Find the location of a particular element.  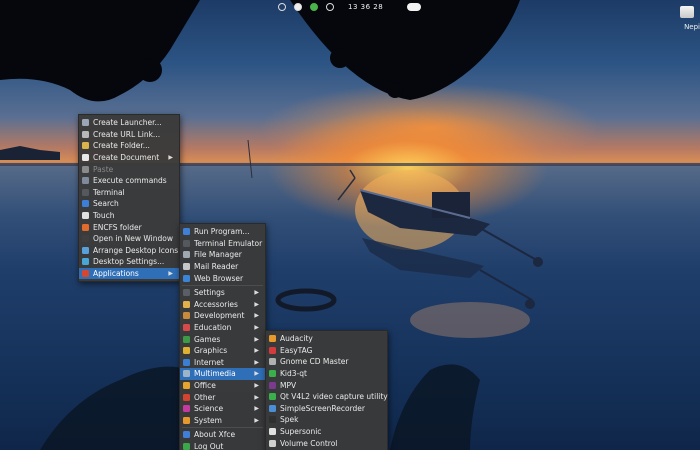

link-icon is located at coordinates (85, 134).